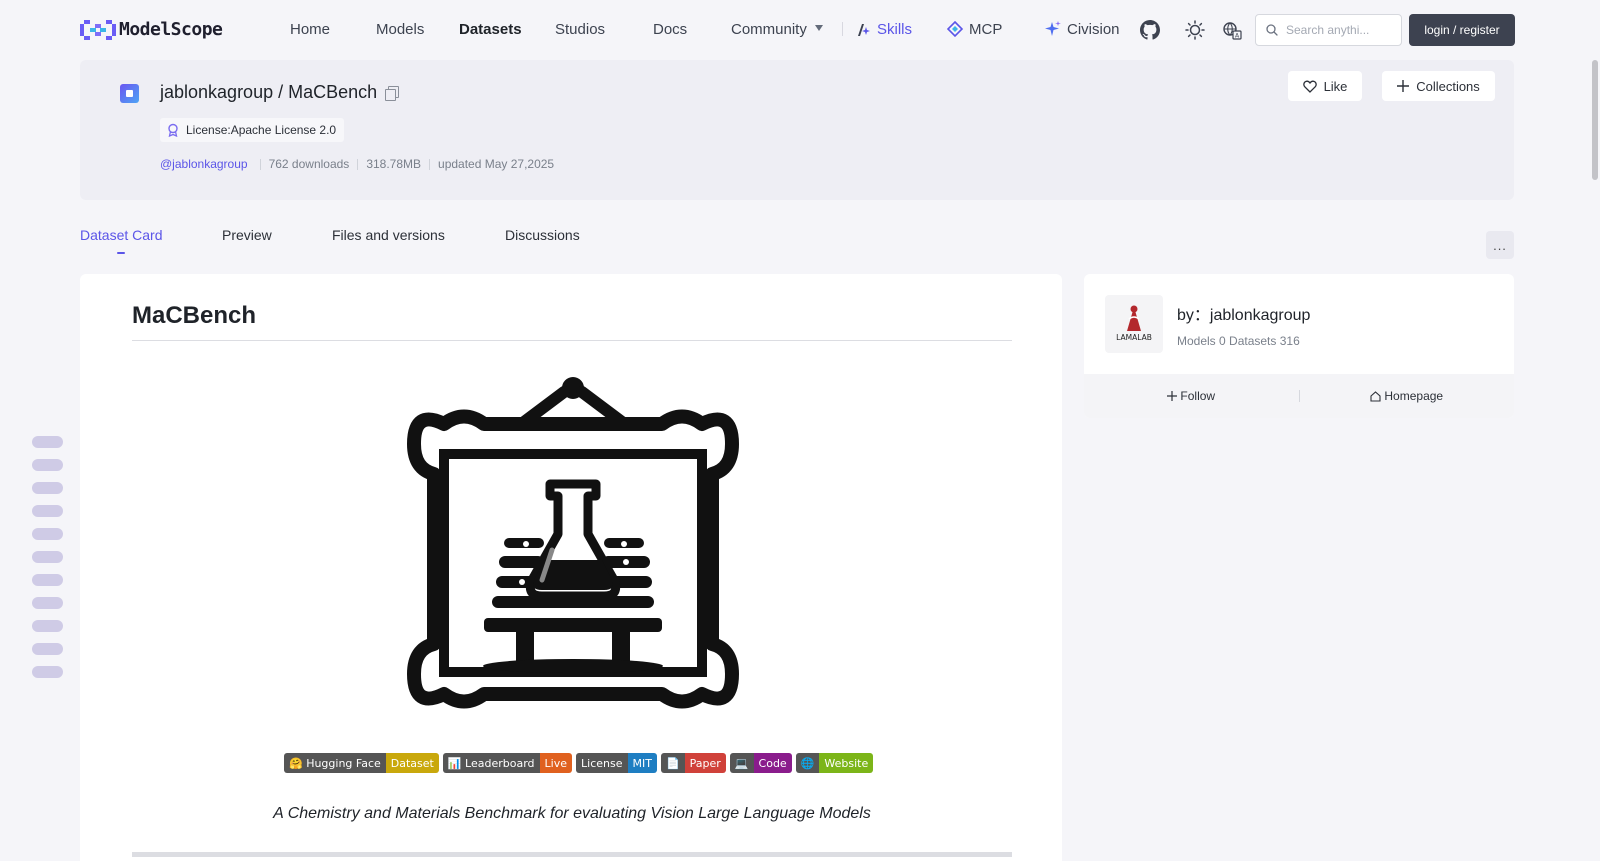 The width and height of the screenshot is (1600, 861). I want to click on nav-studios: Studios, so click(580, 30).